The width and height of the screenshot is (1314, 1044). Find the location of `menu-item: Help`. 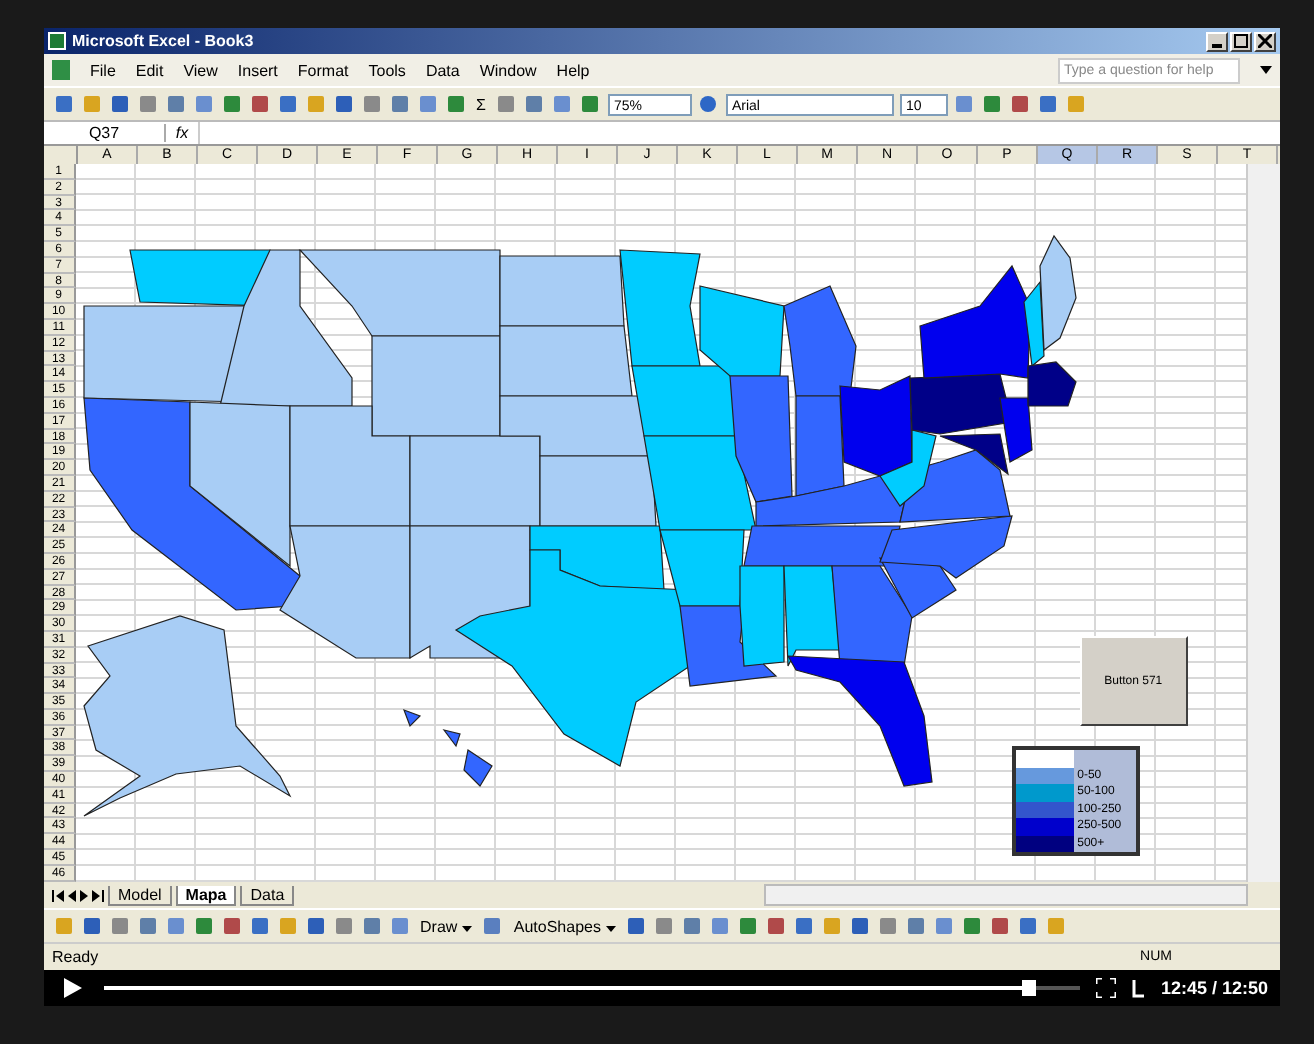

menu-item: Help is located at coordinates (573, 70).